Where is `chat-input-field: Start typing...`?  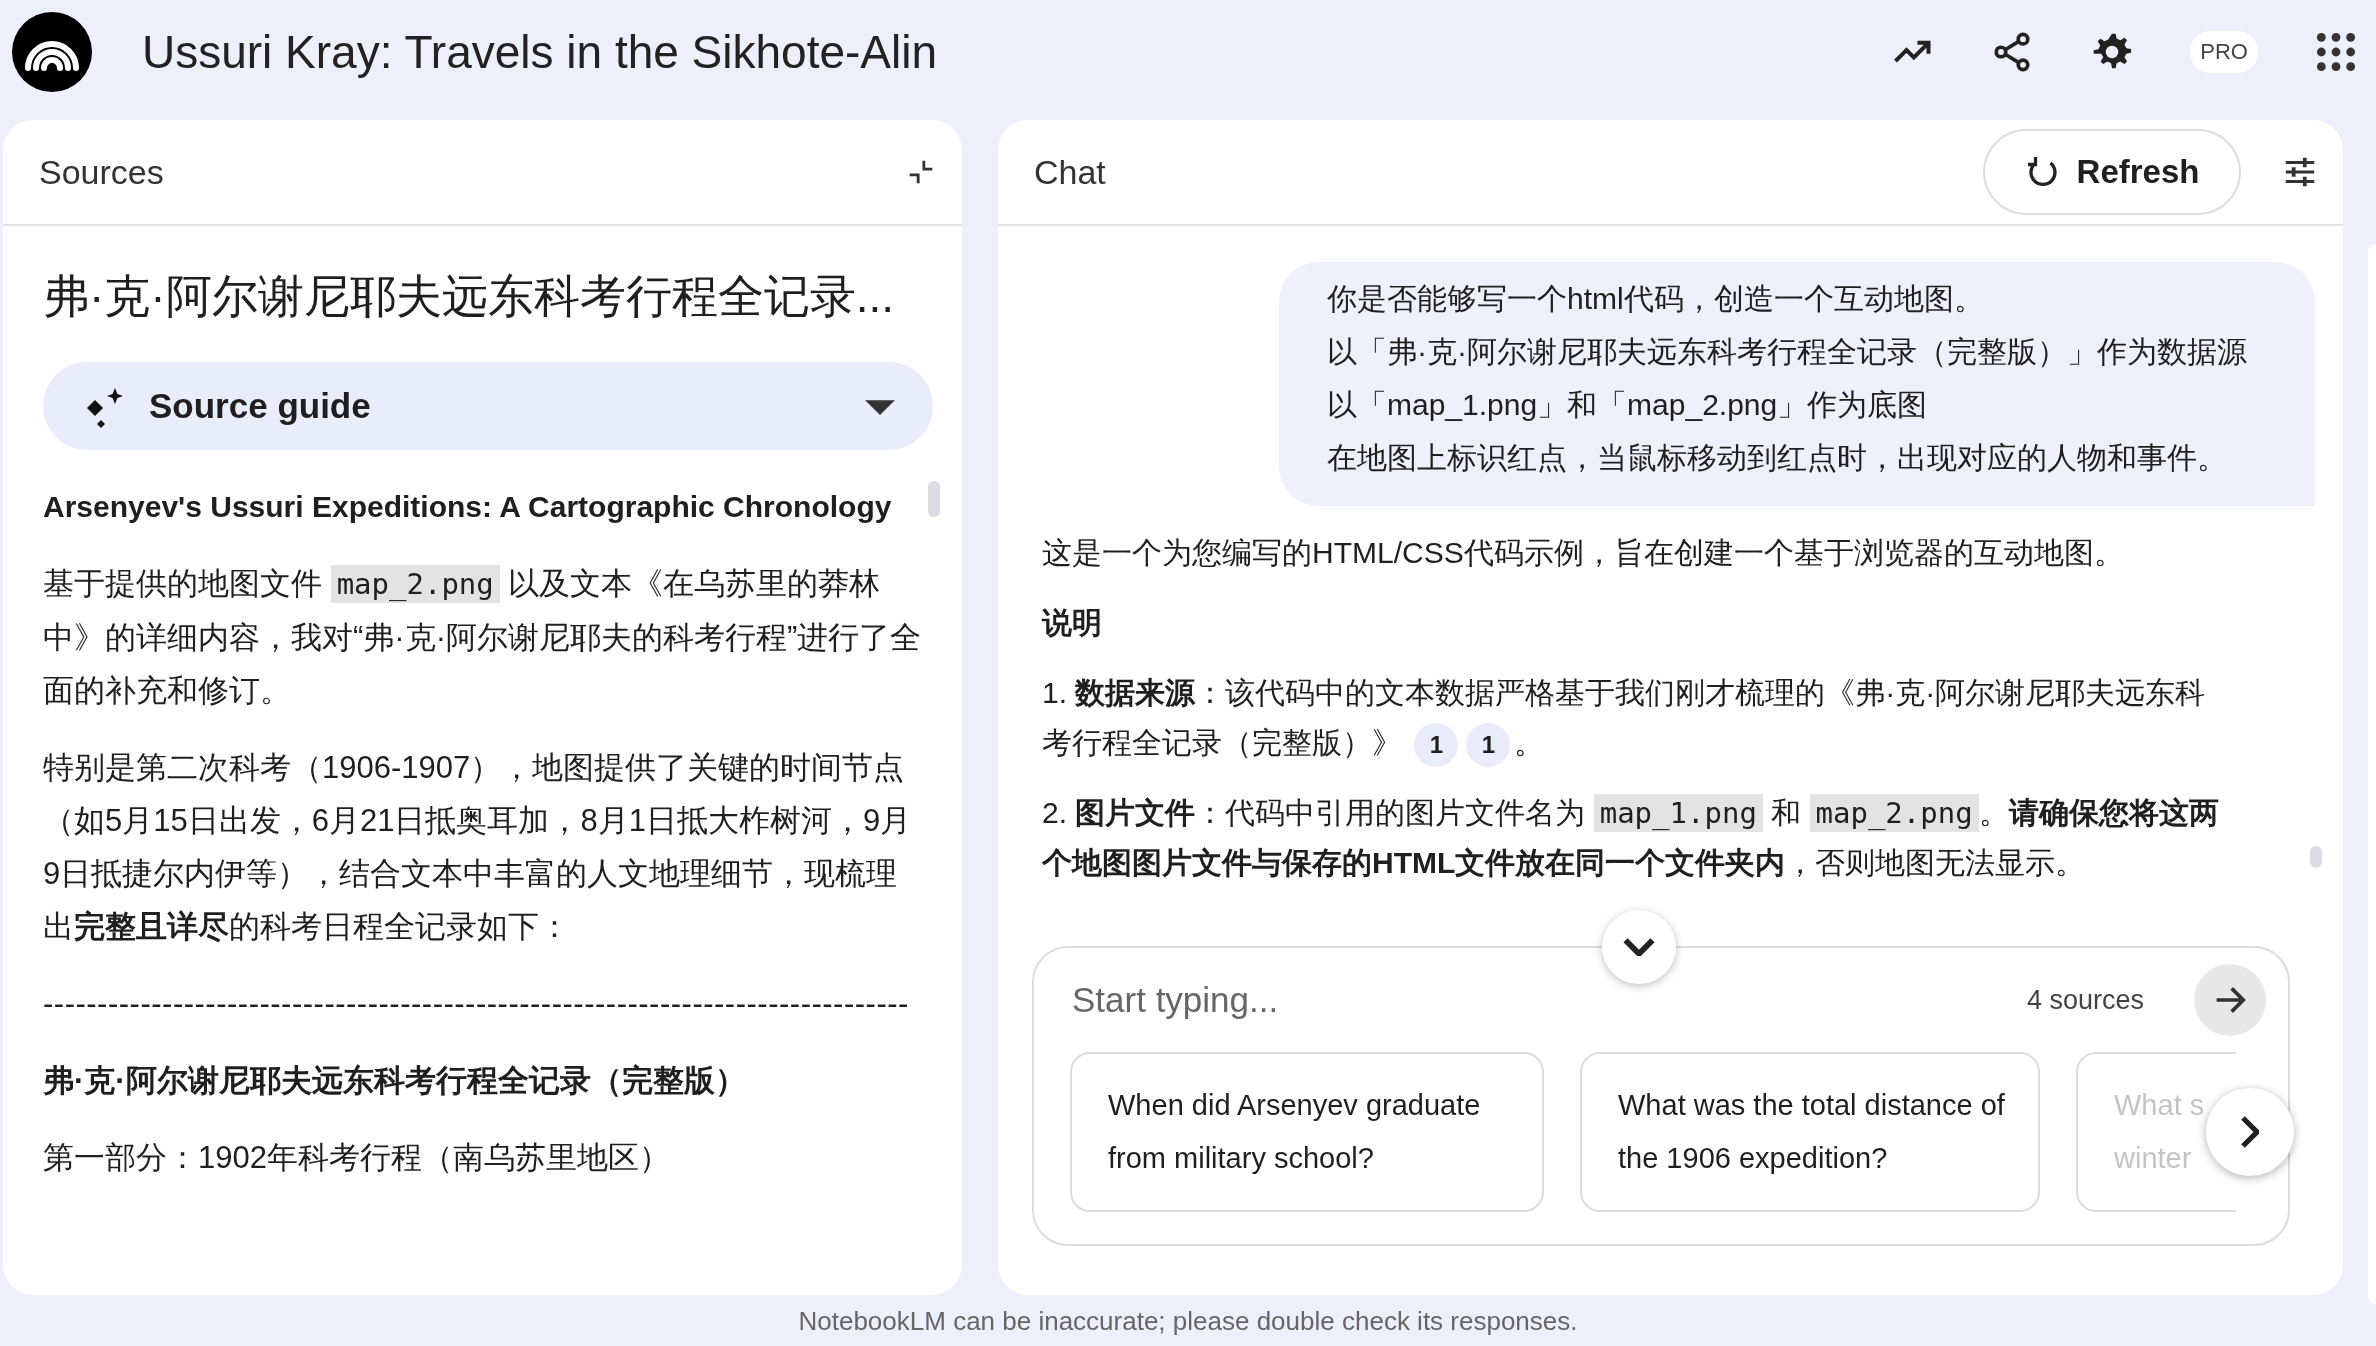
chat-input-field: Start typing... is located at coordinates (1538, 1000).